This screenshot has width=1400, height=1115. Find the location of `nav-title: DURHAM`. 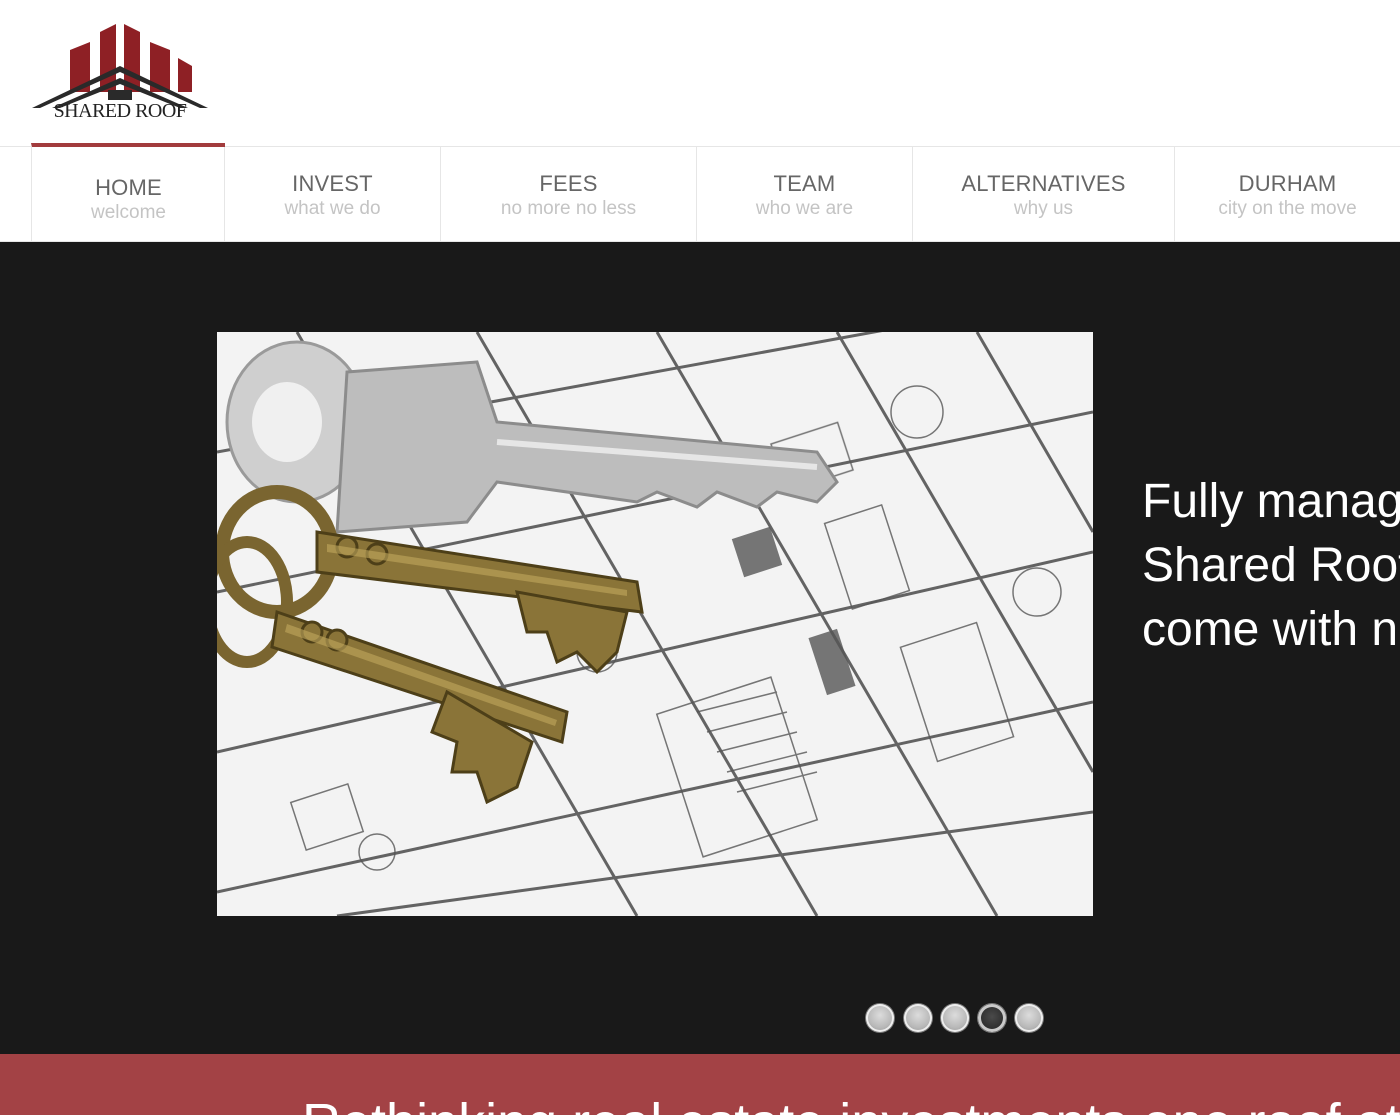

nav-title: DURHAM is located at coordinates (1287, 183).